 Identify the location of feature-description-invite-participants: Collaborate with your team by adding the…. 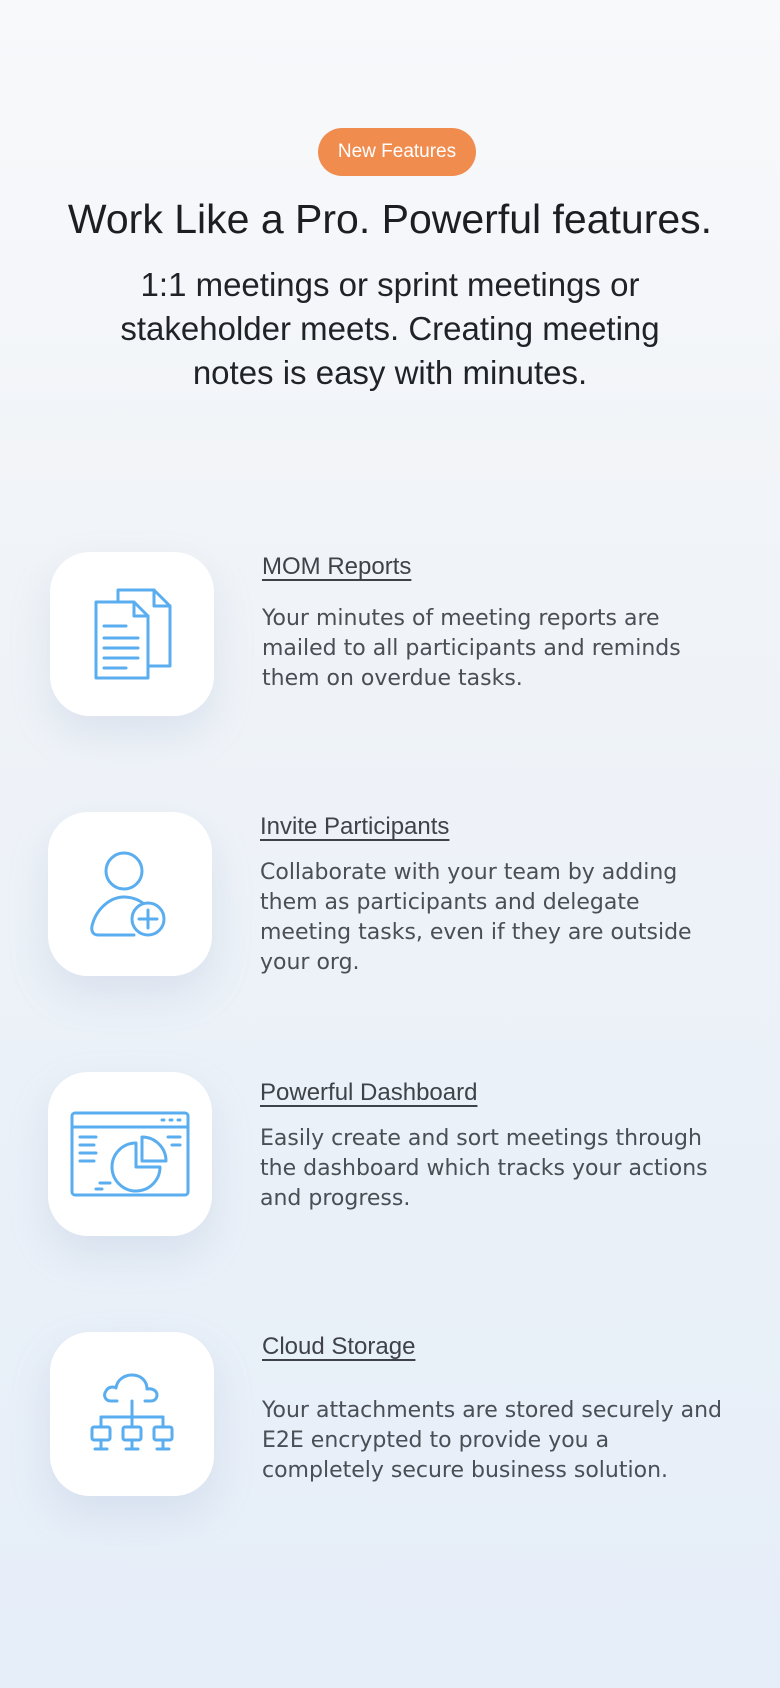
(476, 917).